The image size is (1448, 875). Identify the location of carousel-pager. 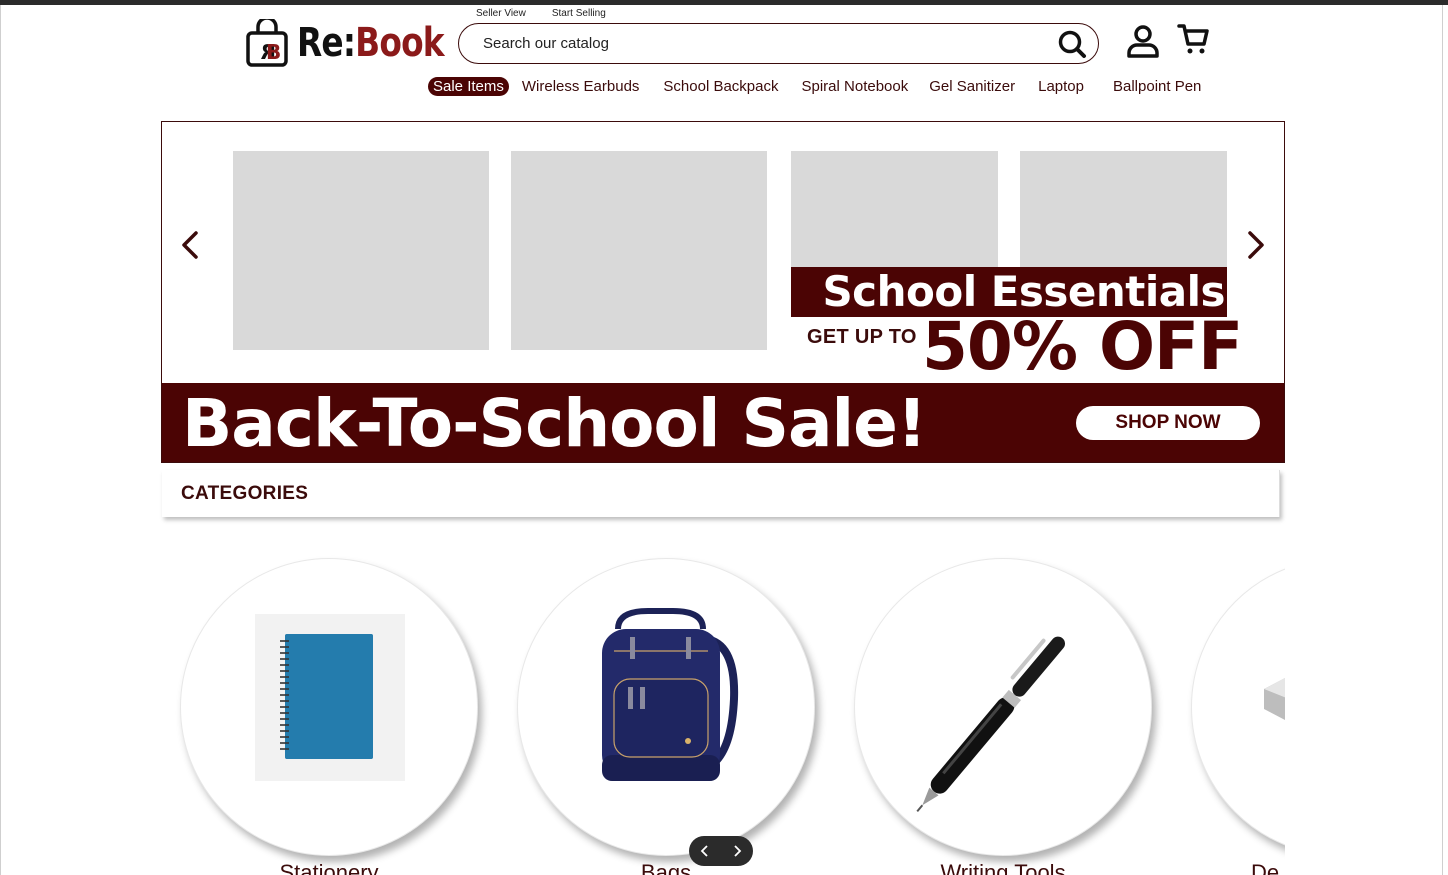
(721, 851).